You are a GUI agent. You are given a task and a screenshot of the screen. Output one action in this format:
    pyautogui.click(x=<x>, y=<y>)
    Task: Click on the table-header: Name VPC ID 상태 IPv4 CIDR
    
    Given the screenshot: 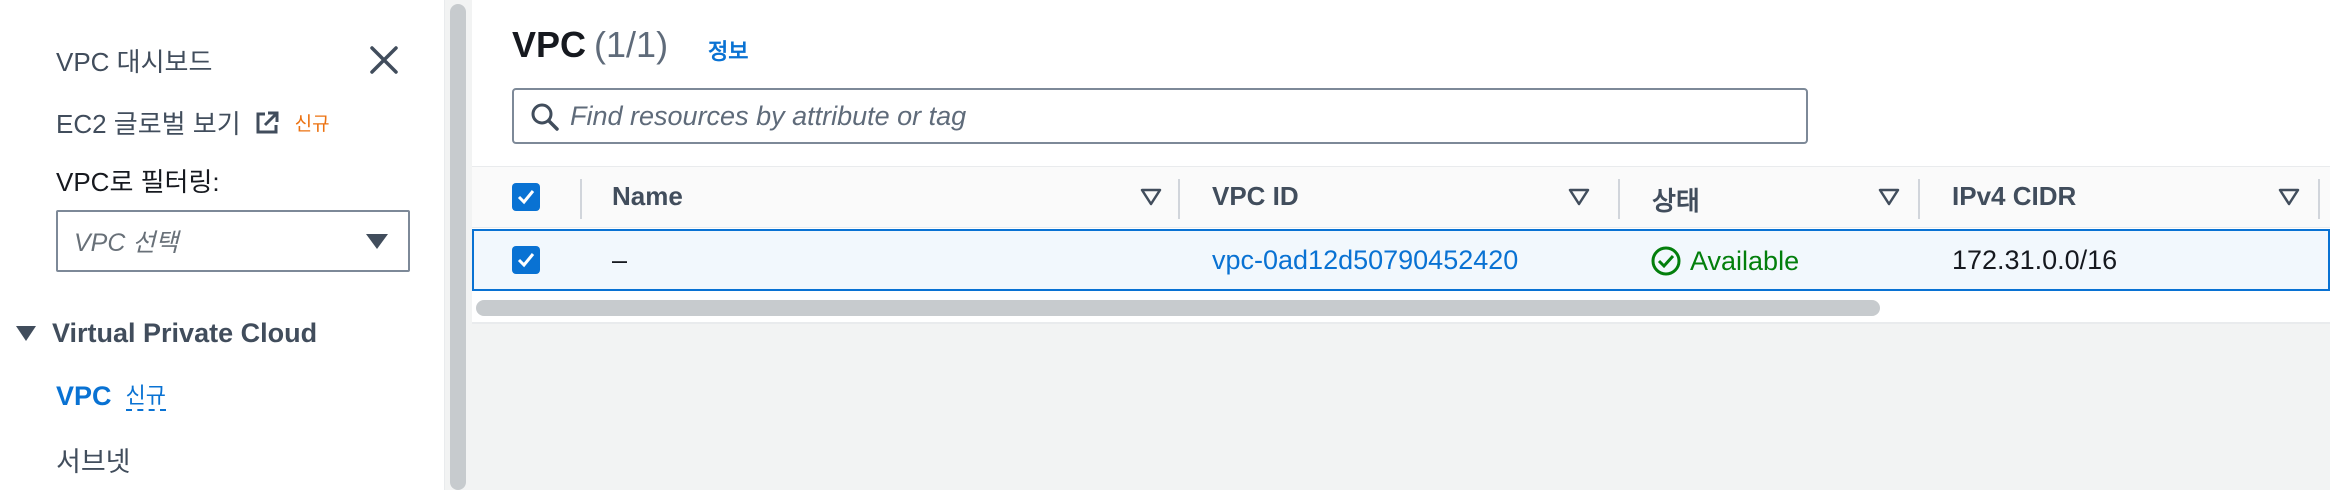 What is the action you would take?
    pyautogui.click(x=1401, y=197)
    